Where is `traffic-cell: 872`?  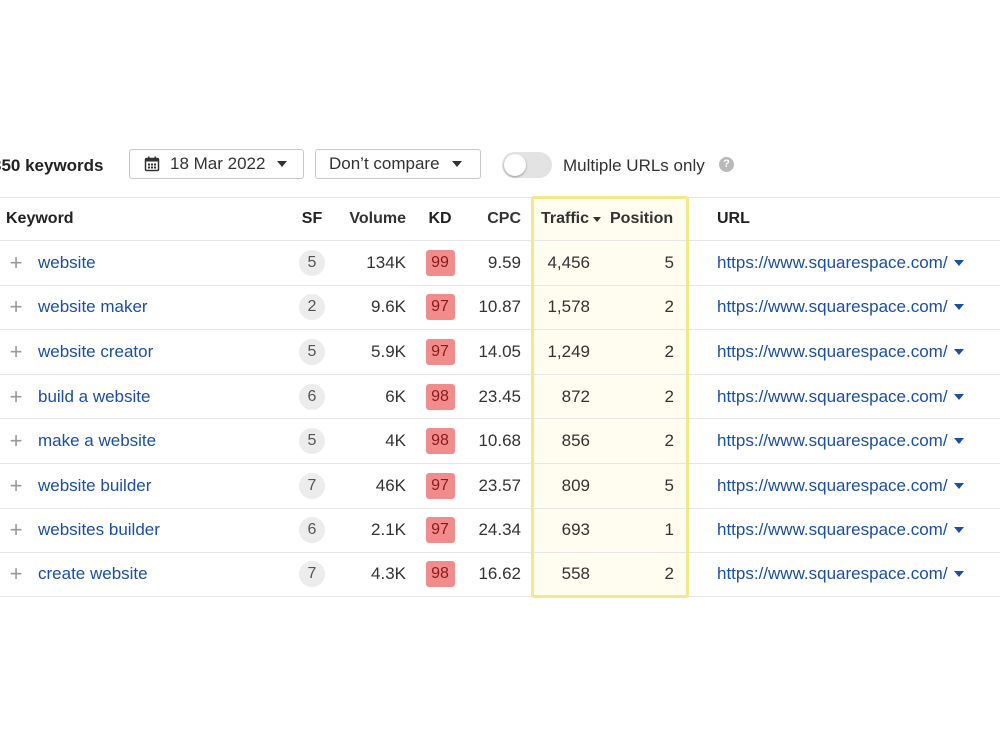 traffic-cell: 872 is located at coordinates (575, 396).